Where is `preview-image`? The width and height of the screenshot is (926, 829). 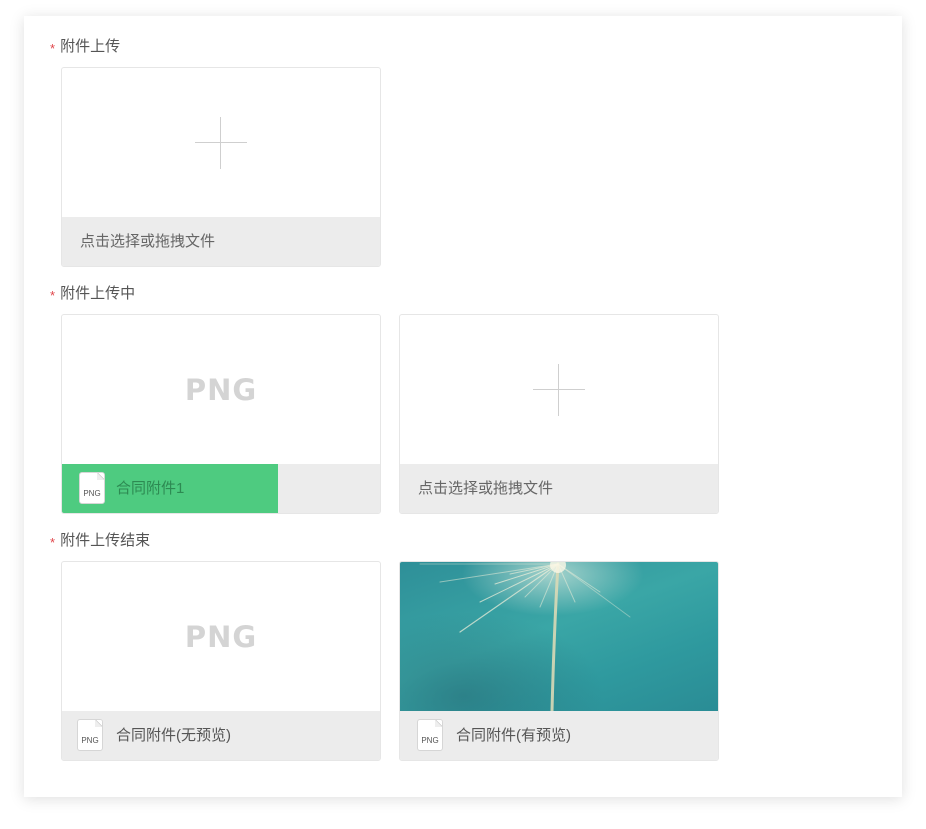 preview-image is located at coordinates (559, 637).